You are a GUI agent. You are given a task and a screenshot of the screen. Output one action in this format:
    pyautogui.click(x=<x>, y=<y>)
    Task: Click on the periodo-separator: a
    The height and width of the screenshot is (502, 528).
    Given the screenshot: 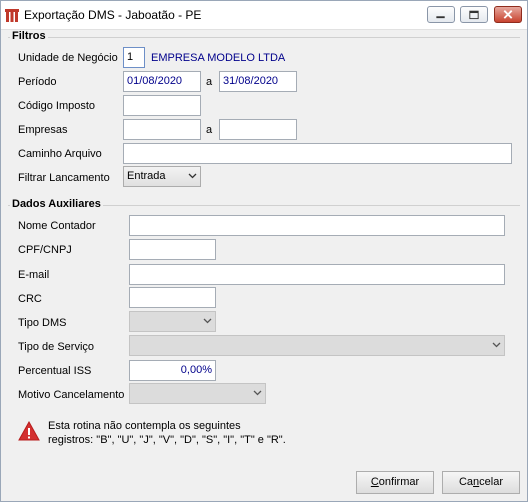 What is the action you would take?
    pyautogui.click(x=209, y=82)
    